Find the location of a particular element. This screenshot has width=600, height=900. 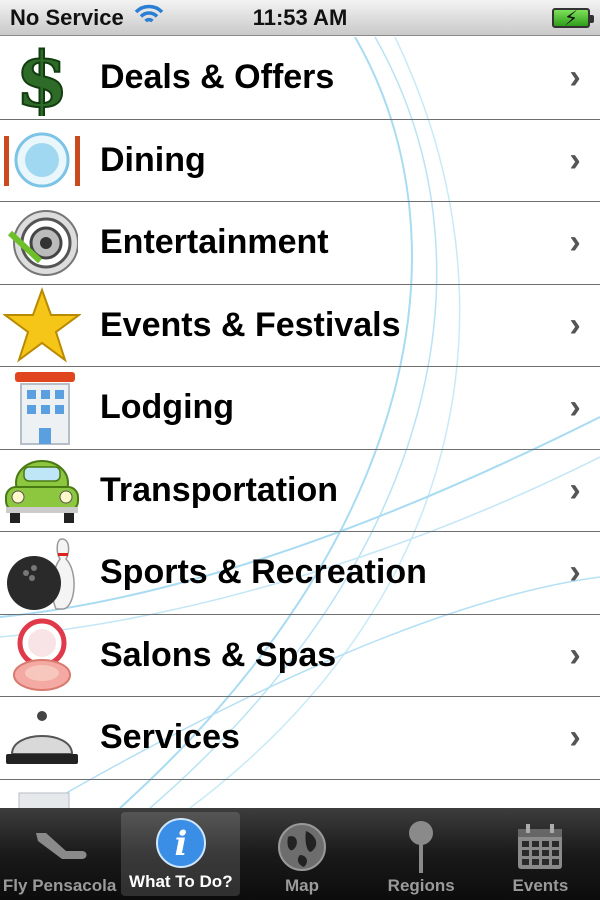

list-item-label: Services is located at coordinates (170, 737).